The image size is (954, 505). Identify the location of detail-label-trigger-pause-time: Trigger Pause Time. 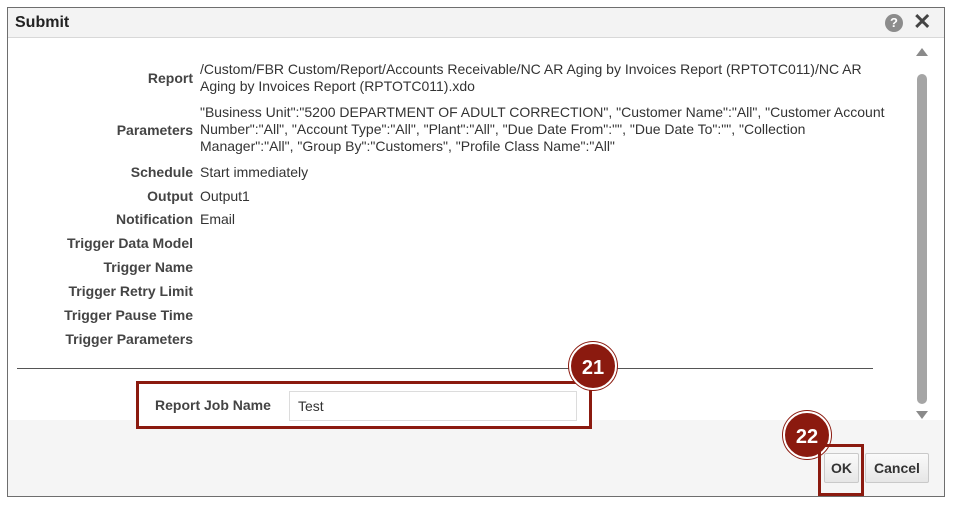
(128, 315).